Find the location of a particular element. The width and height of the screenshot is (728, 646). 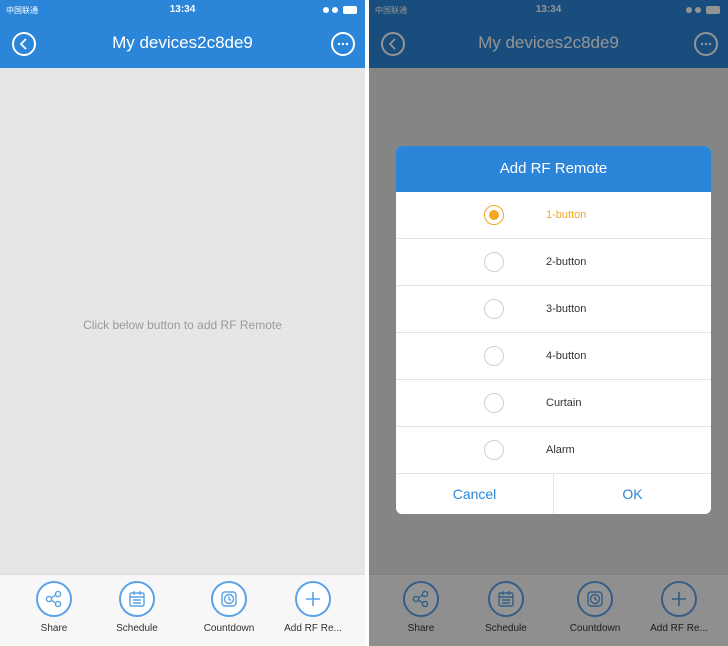

status-time: 13:34 is located at coordinates (182, 9).